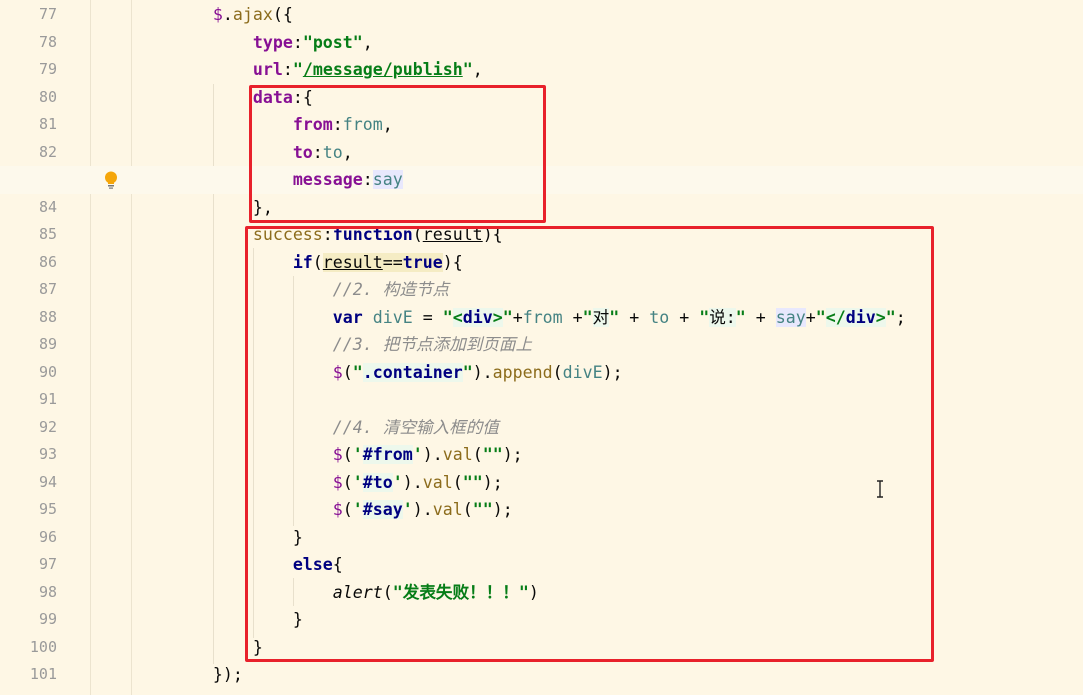 This screenshot has height=695, width=1083. Describe the element at coordinates (588, 70) in the screenshot. I see `code-line: url:"/message/publish",` at that location.